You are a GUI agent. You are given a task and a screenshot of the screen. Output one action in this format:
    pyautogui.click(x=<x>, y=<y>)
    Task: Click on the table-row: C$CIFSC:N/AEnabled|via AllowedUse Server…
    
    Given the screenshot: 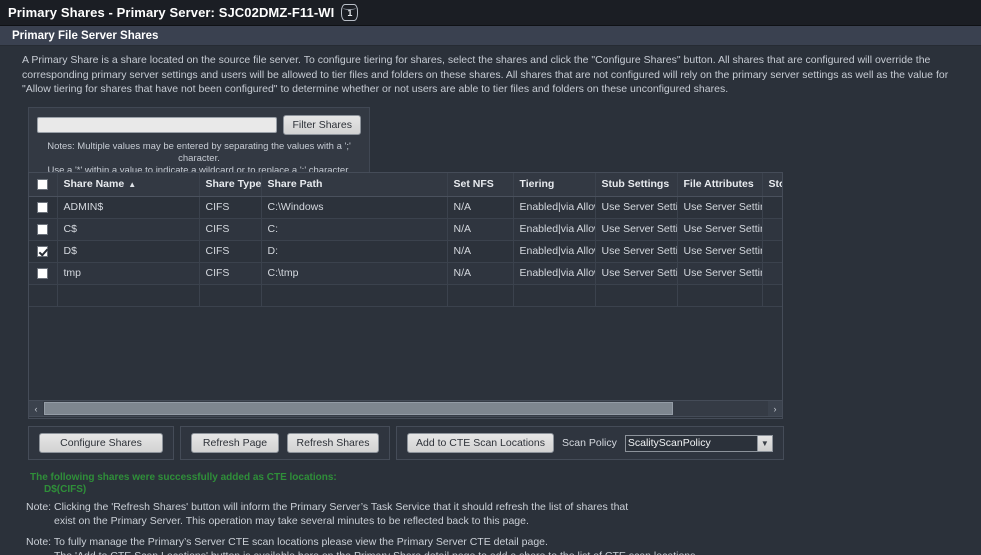 What is the action you would take?
    pyautogui.click(x=405, y=229)
    